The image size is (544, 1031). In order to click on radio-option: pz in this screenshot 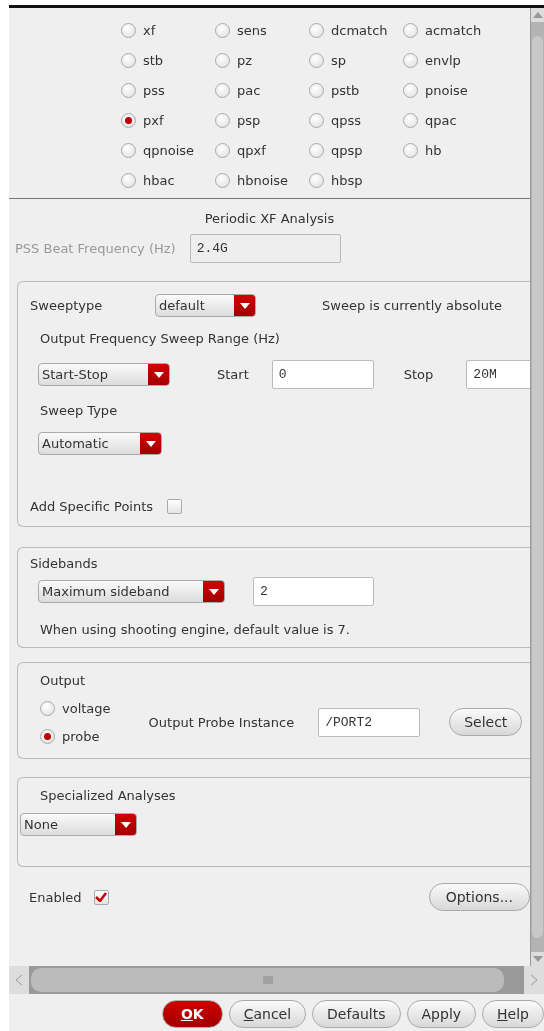, I will do `click(262, 60)`.